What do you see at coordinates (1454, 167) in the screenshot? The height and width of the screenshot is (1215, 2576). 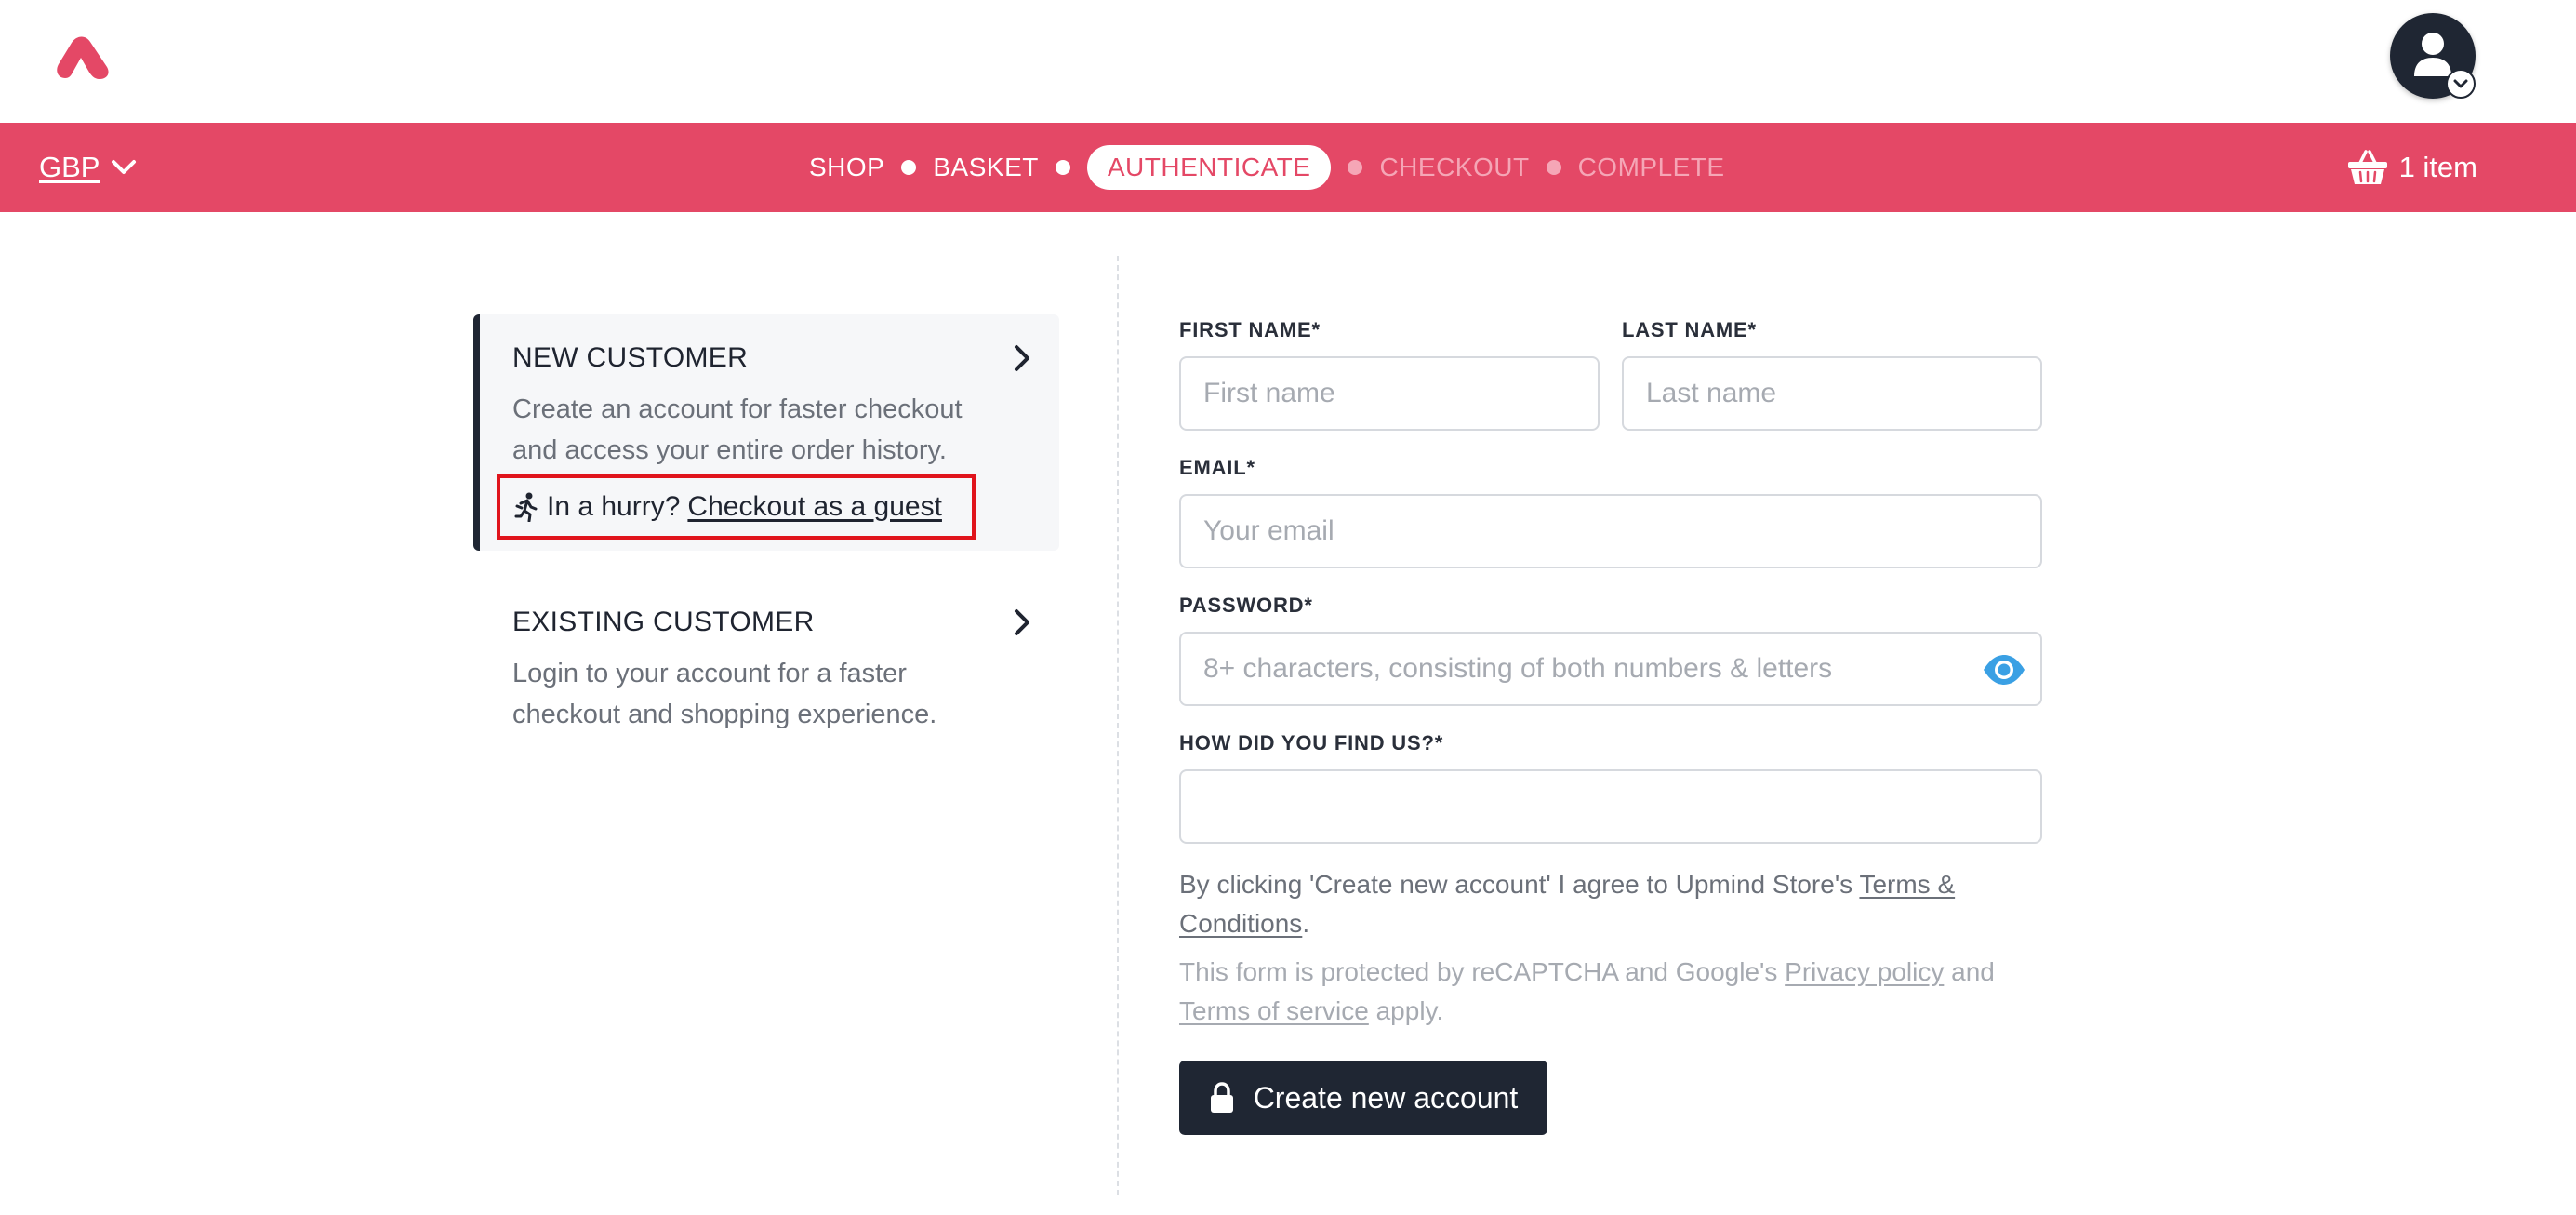 I see `step-checkout: CHECKOUT` at bounding box center [1454, 167].